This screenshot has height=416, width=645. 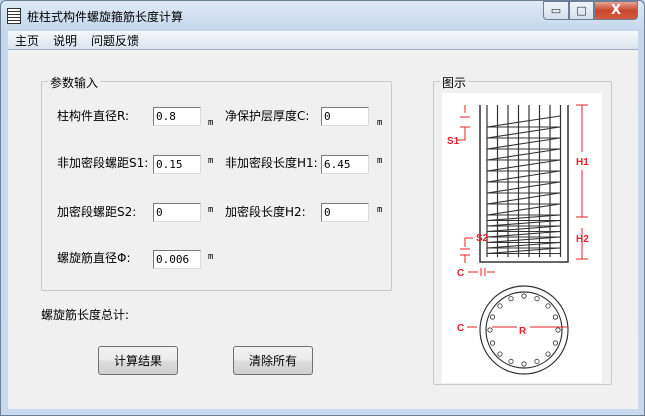 What do you see at coordinates (345, 164) in the screenshot?
I see `h1-input: 6.45` at bounding box center [345, 164].